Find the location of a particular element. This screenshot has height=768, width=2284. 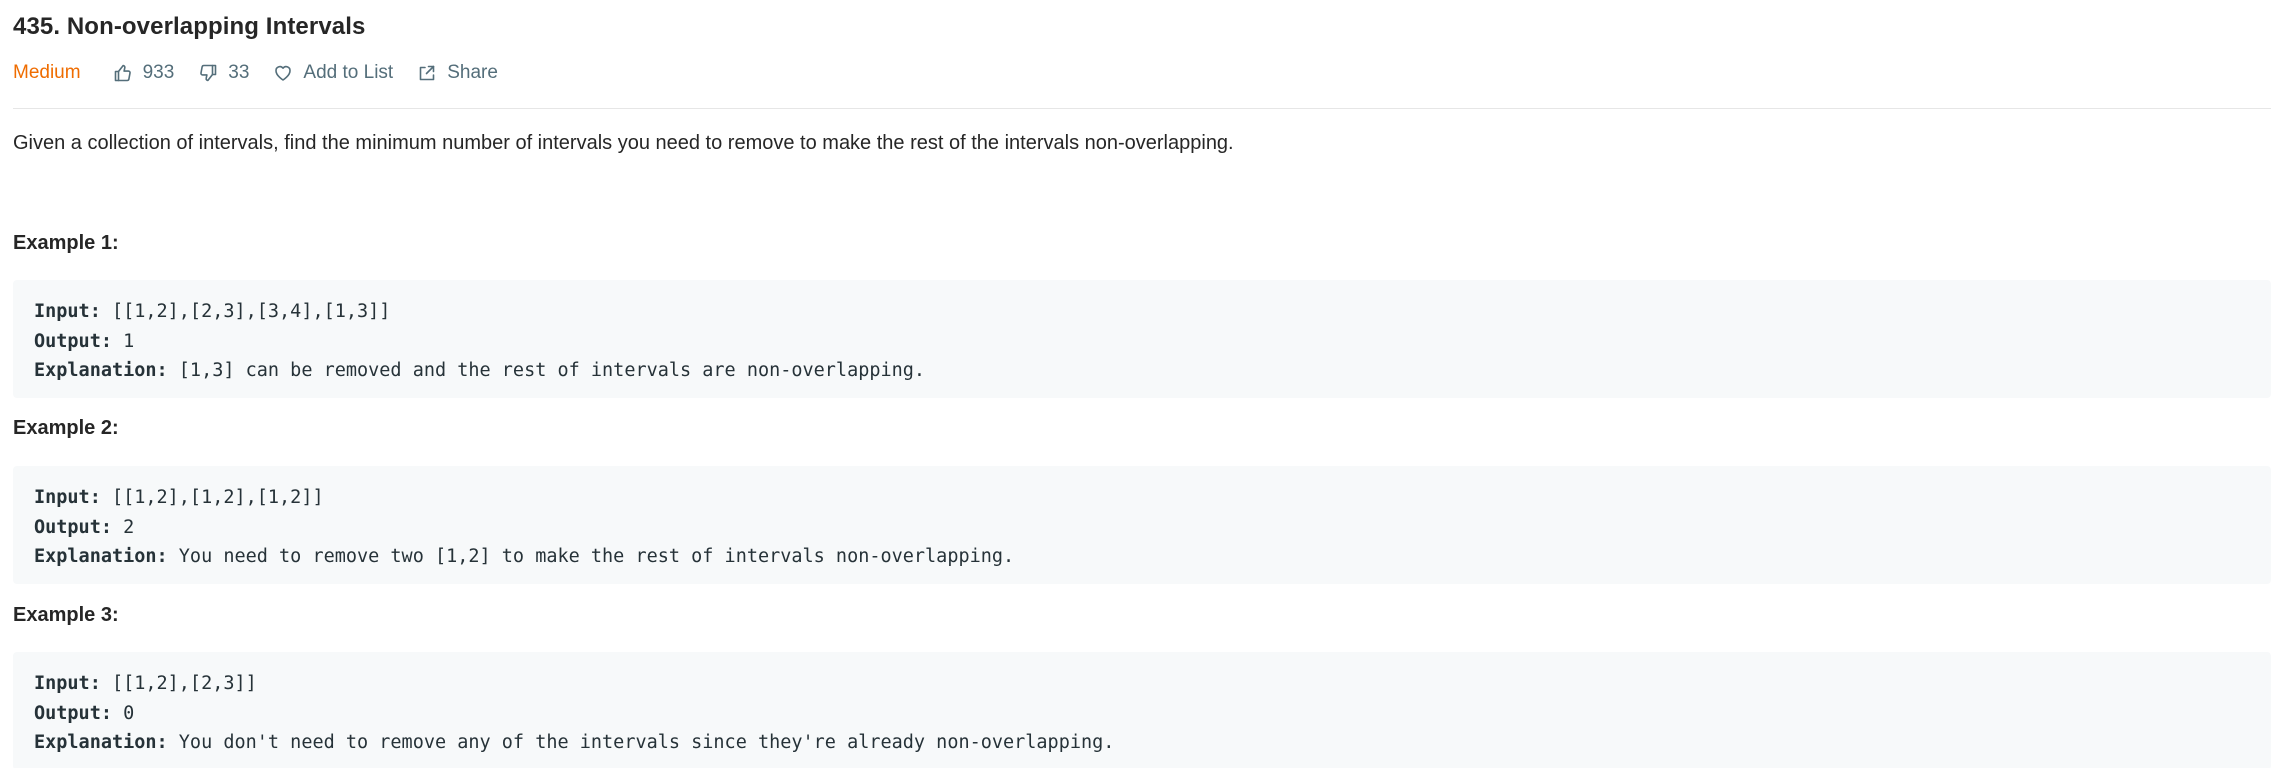

example-output-line: Output: 2 is located at coordinates (1152, 528).